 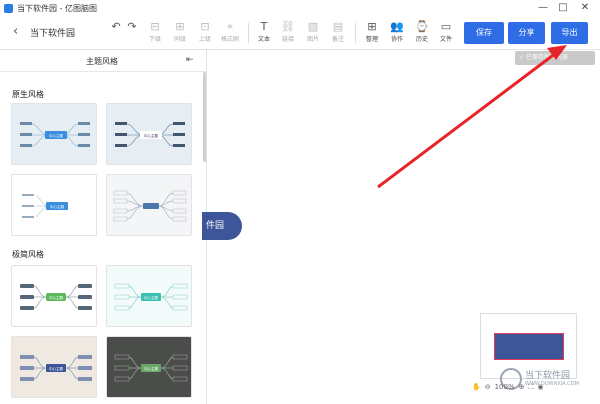 What do you see at coordinates (488, 387) in the screenshot?
I see `zoom-out-icon: ⊖` at bounding box center [488, 387].